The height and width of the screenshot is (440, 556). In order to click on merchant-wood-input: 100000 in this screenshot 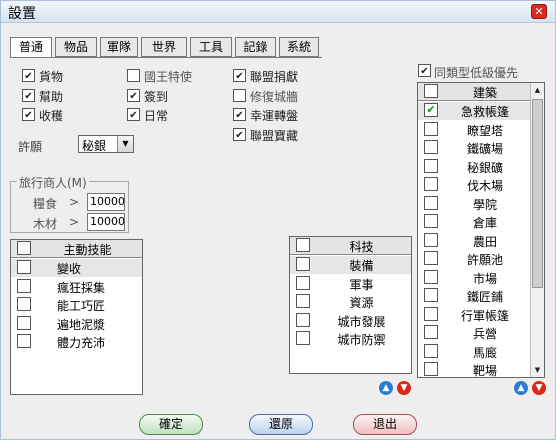, I will do `click(106, 222)`.